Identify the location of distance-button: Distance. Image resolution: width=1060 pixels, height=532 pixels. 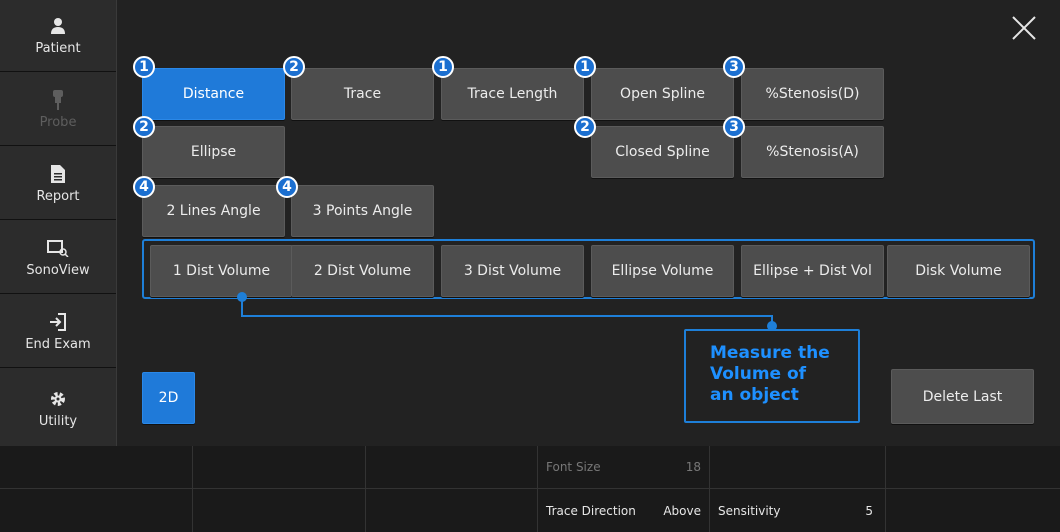
(213, 94).